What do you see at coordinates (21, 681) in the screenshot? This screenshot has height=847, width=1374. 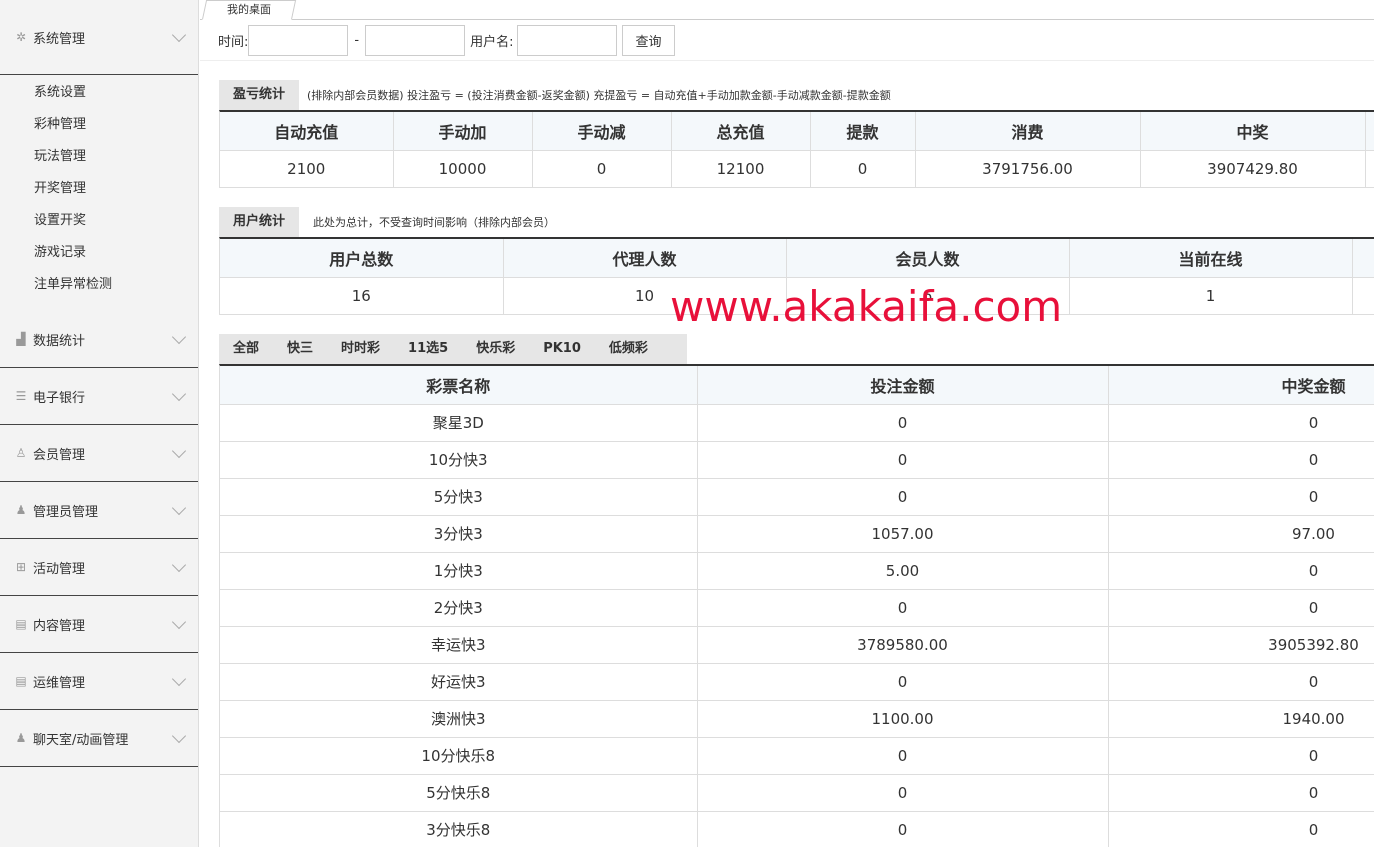 I see `document-icon: ▤` at bounding box center [21, 681].